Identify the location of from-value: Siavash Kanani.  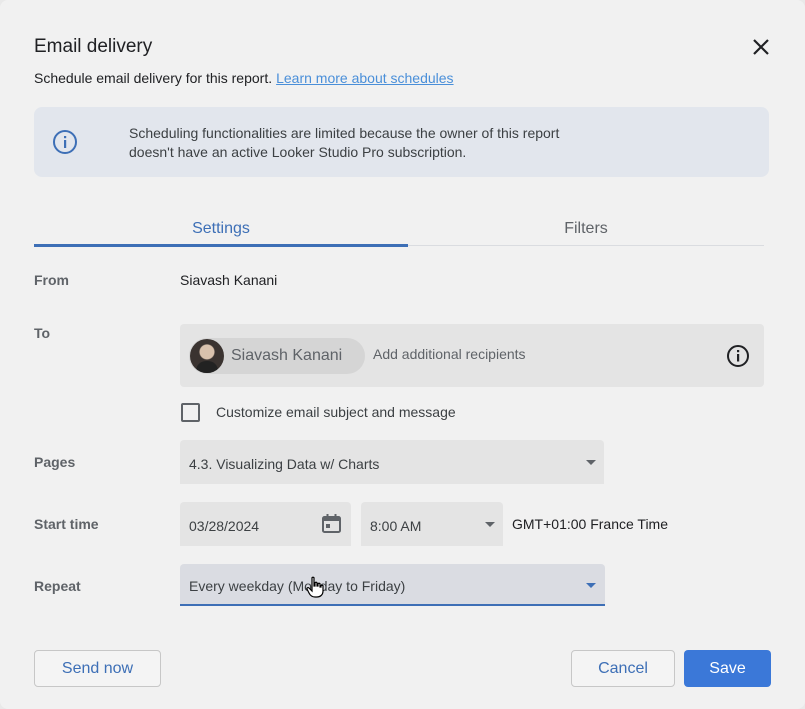
(229, 280).